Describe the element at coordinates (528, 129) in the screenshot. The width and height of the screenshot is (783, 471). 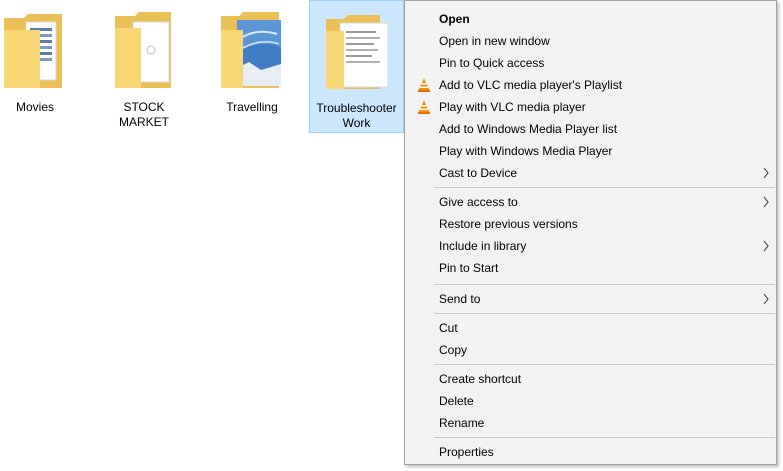
I see `menu-item-label: Add to Windows Media Player list` at that location.